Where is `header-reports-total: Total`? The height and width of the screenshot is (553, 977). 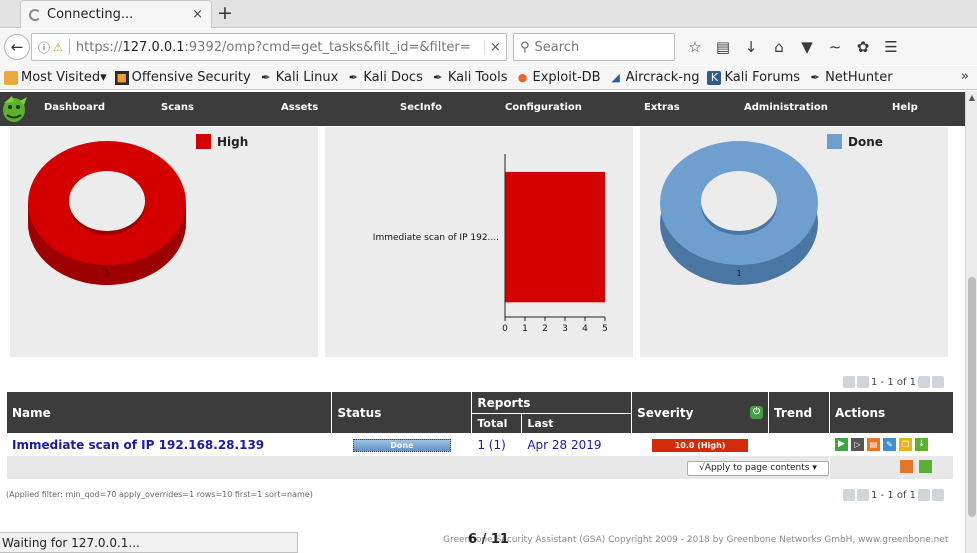
header-reports-total: Total is located at coordinates (497, 423).